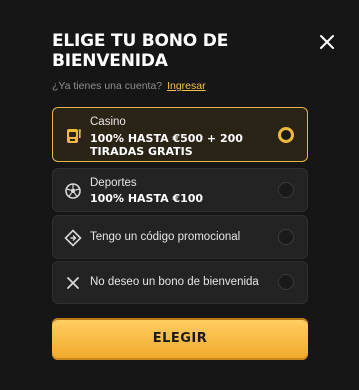 Image resolution: width=359 pixels, height=390 pixels. I want to click on option-promo-code-radio, so click(286, 237).